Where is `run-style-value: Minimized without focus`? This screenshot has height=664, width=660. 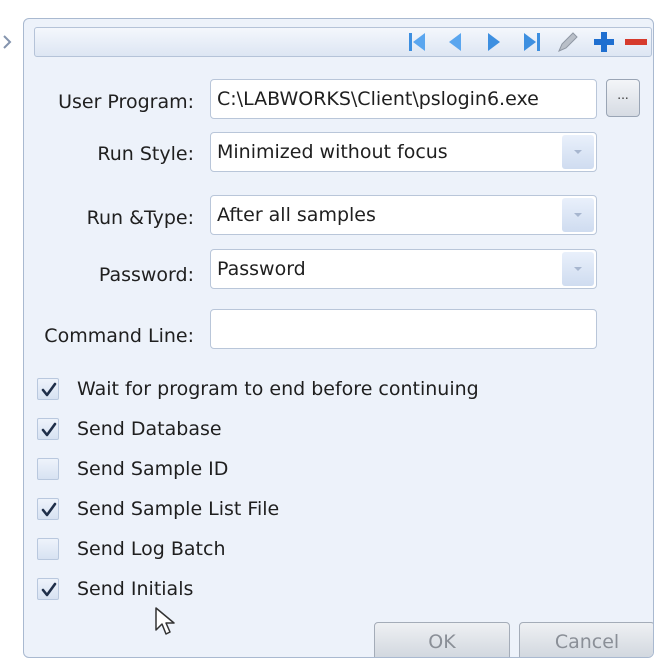
run-style-value: Minimized without focus is located at coordinates (332, 152).